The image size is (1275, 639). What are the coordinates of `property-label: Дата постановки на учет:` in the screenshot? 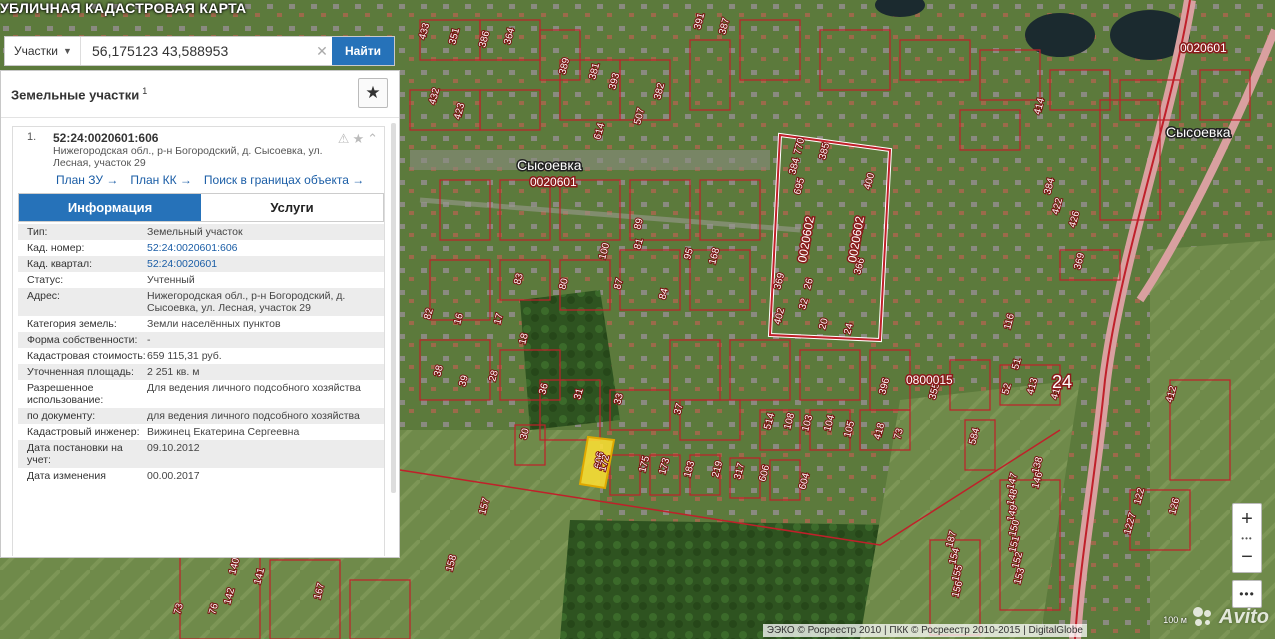 It's located at (75, 454).